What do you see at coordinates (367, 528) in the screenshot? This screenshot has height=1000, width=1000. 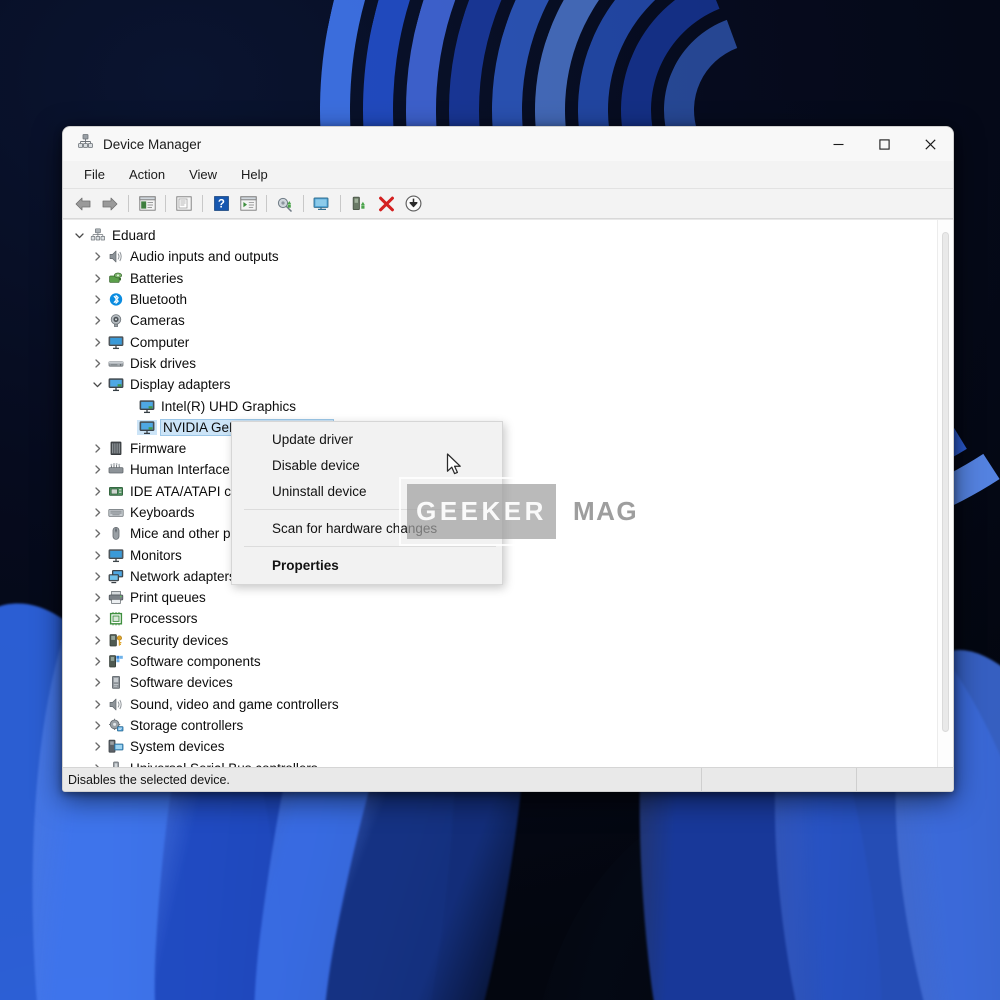 I see `context-menu-item: Scan for hardware changes` at bounding box center [367, 528].